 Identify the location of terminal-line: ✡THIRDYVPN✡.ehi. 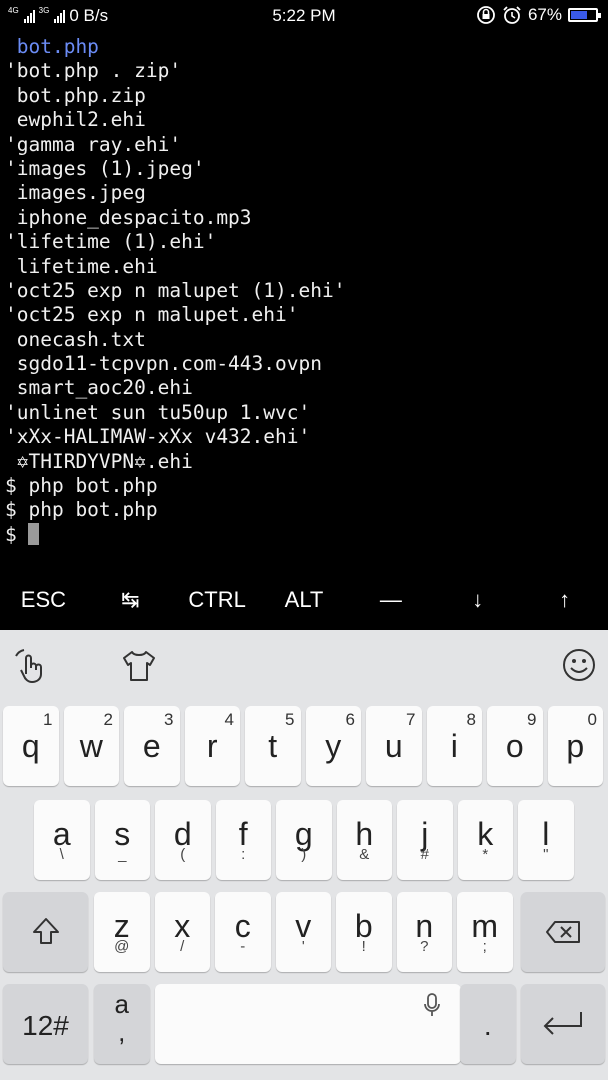
(99, 461).